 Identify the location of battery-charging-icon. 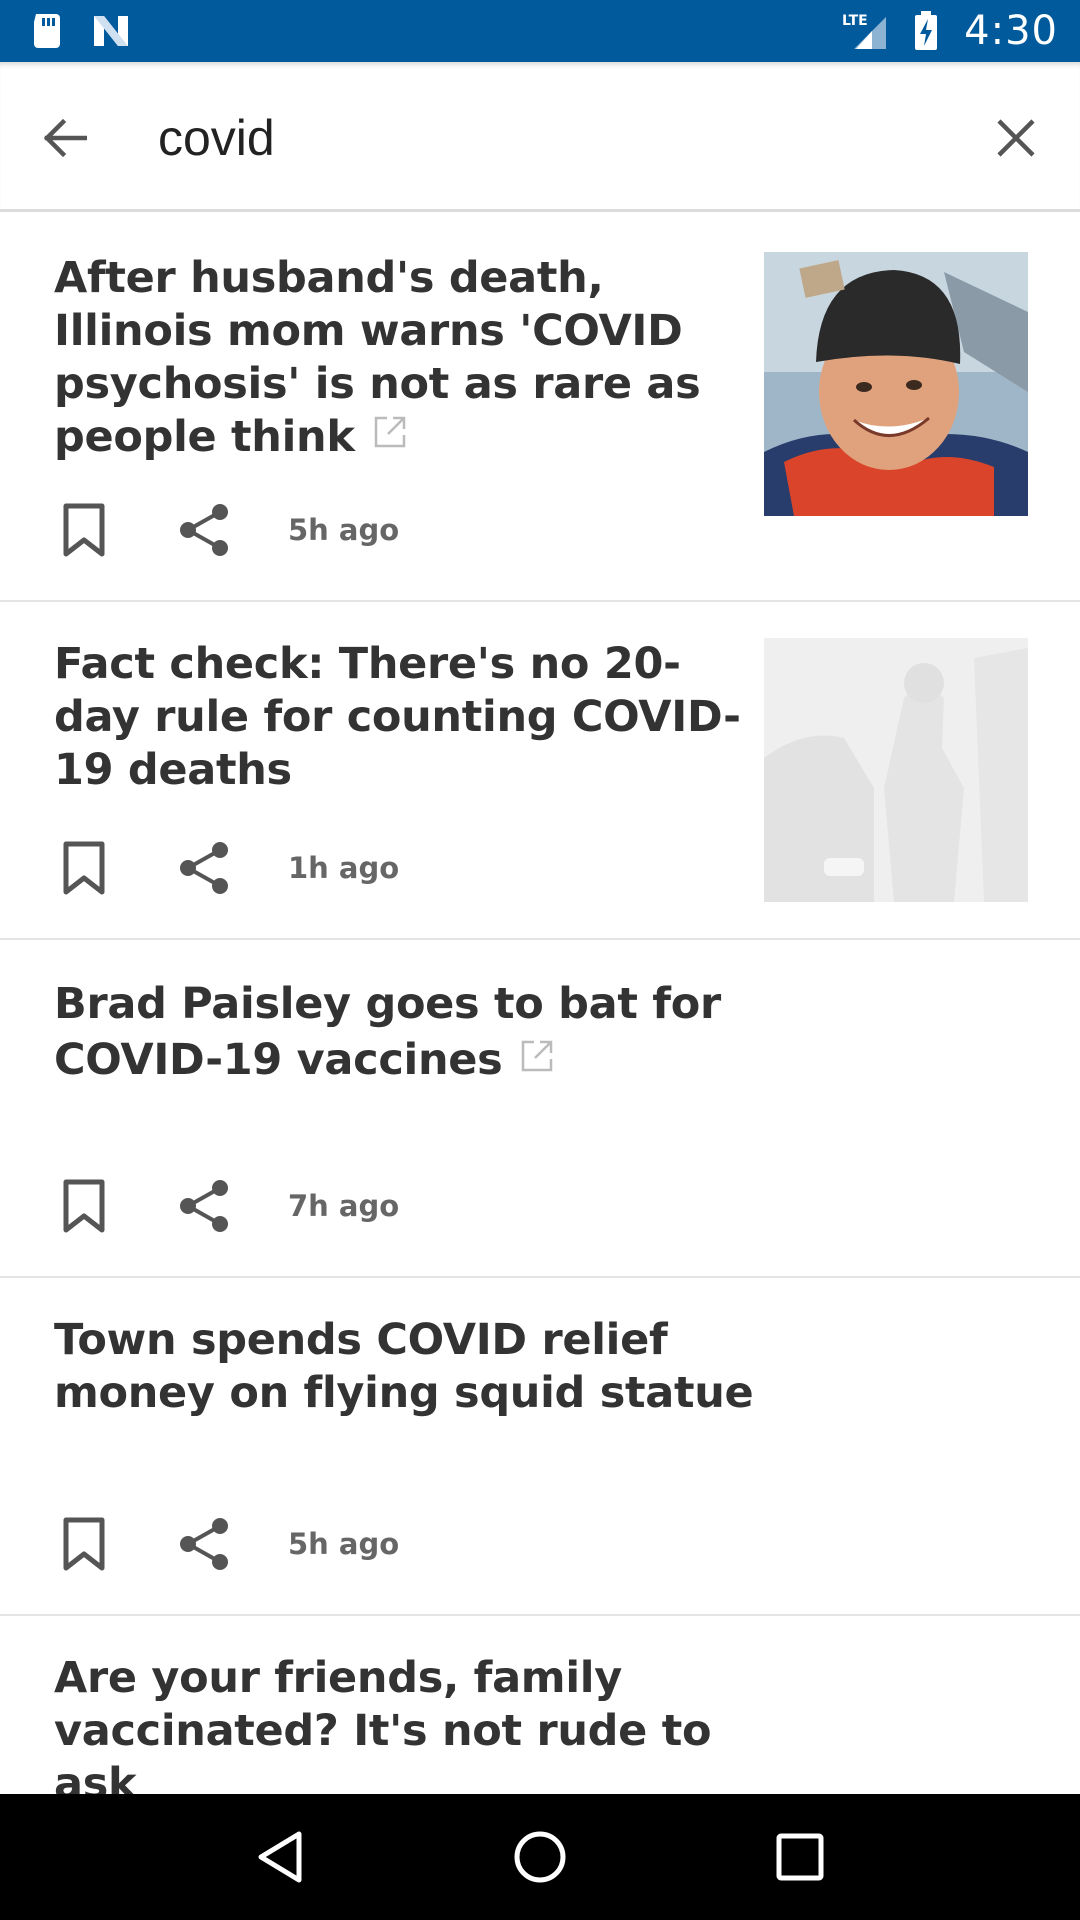
(926, 31).